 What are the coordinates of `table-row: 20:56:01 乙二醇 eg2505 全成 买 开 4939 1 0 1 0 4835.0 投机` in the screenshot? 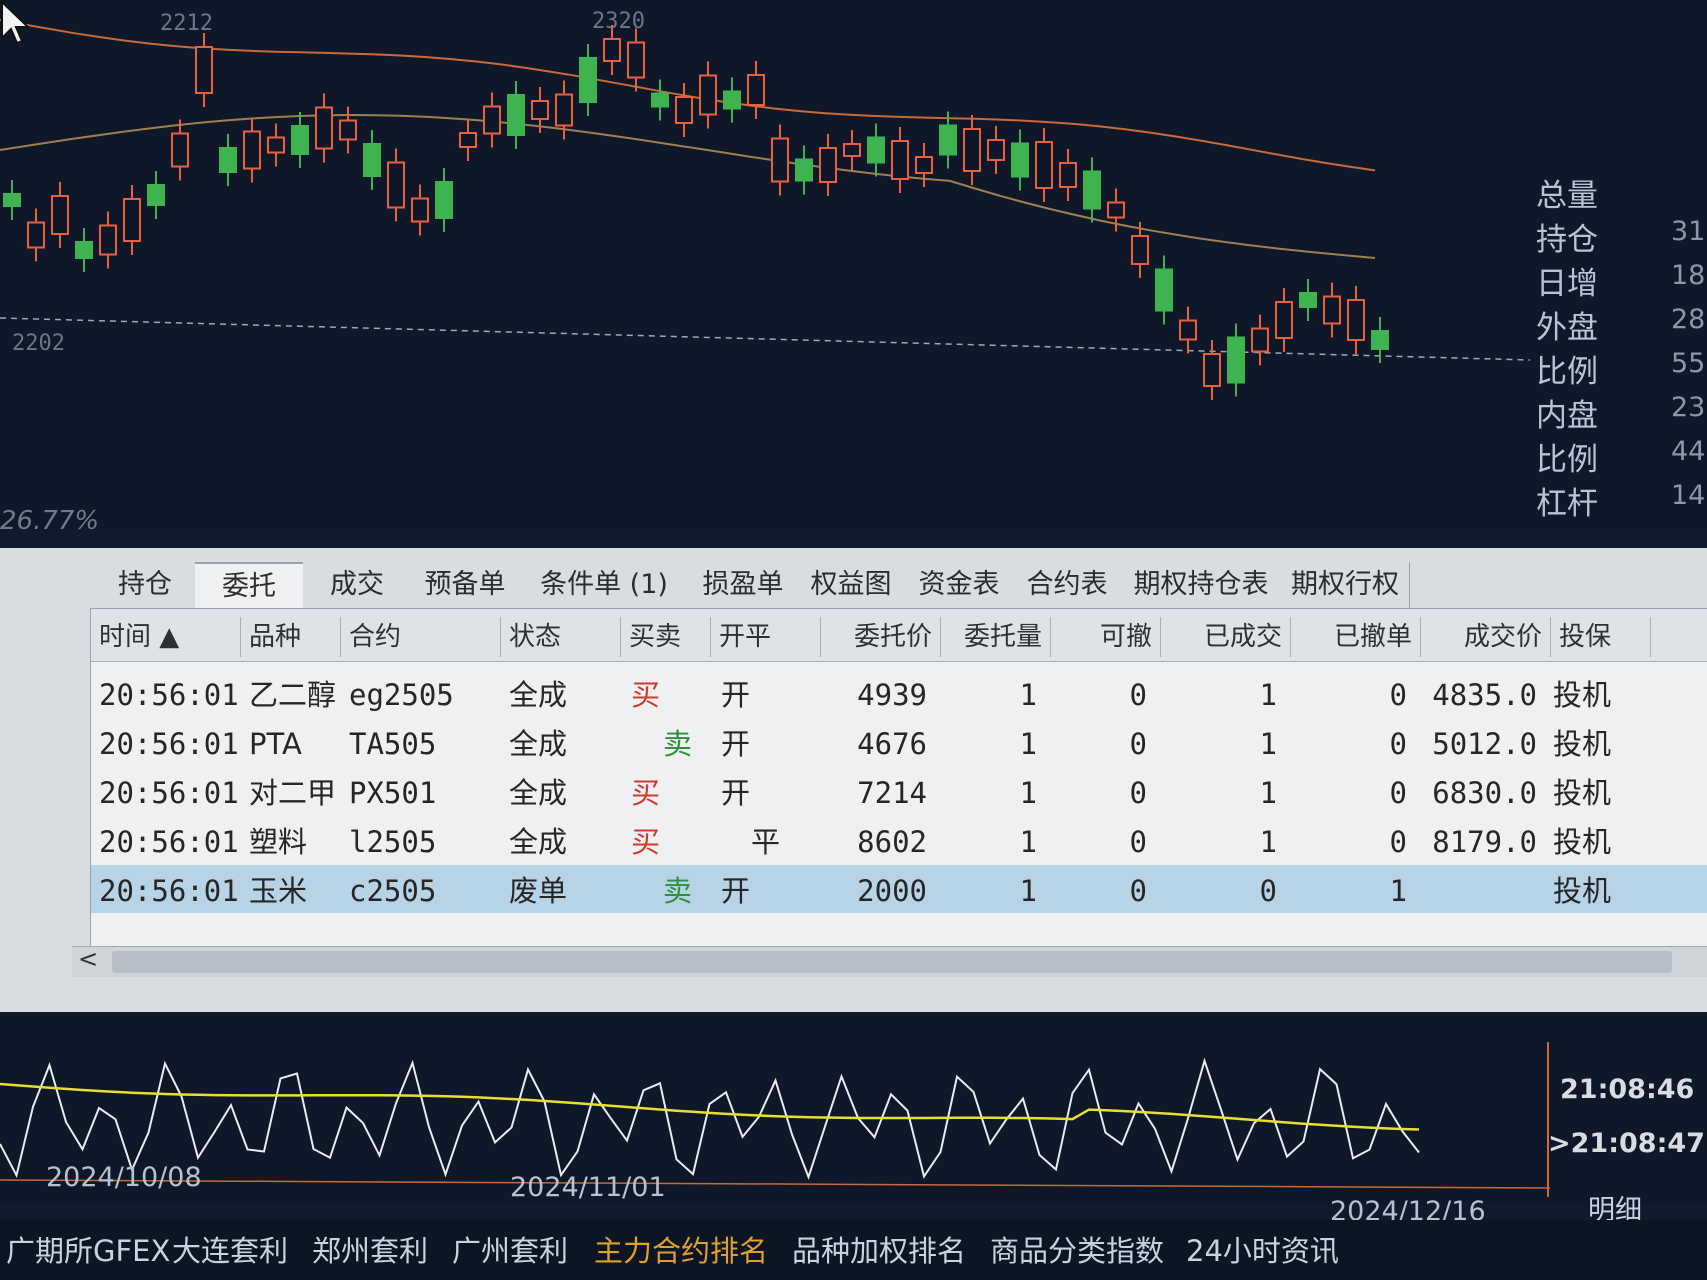 It's located at (899, 693).